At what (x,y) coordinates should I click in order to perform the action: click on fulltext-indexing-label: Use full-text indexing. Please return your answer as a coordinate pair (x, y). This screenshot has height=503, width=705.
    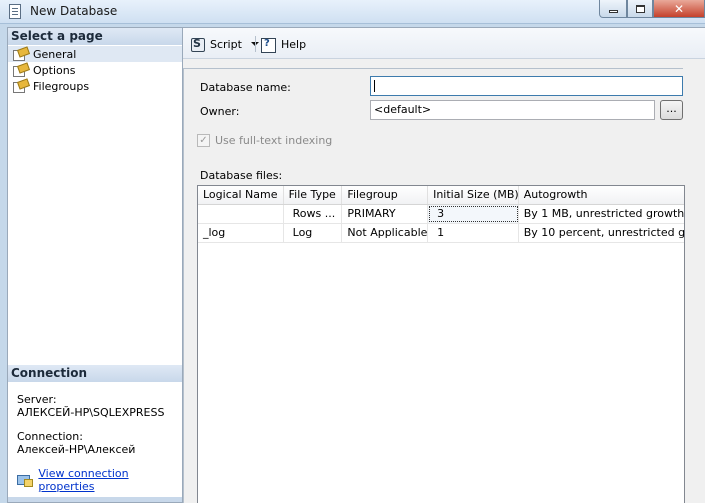
    Looking at the image, I should click on (274, 140).